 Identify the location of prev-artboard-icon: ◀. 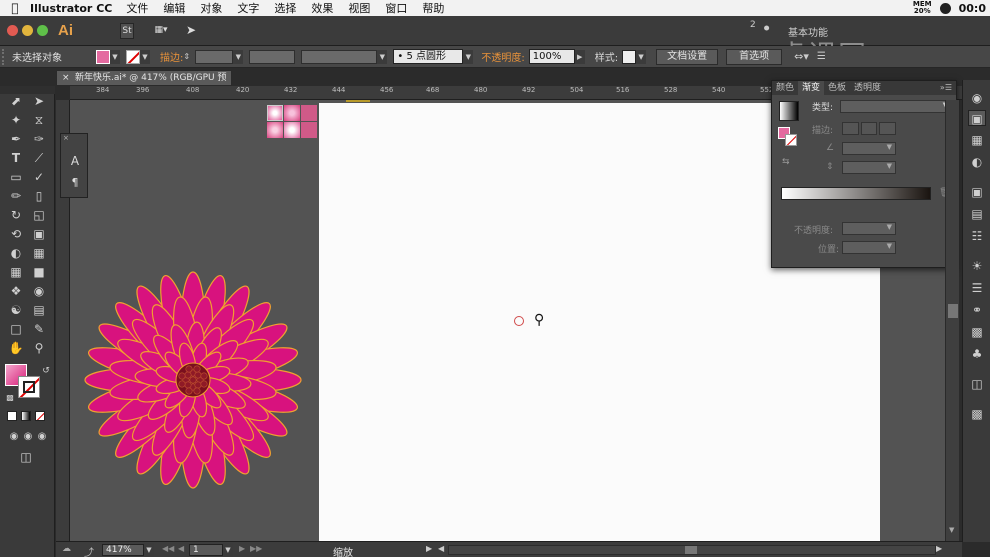
(181, 548).